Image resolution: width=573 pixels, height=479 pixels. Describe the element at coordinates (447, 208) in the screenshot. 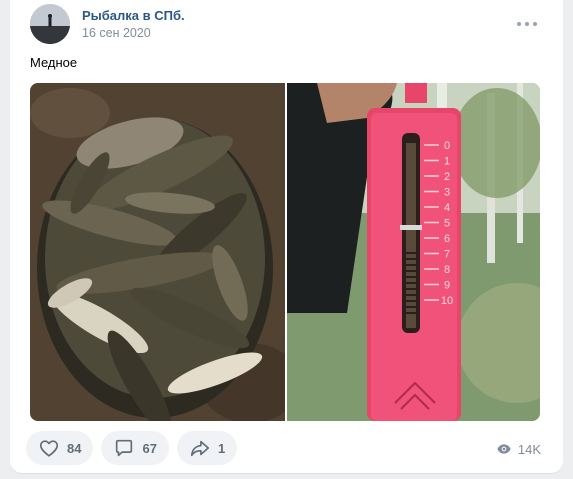

I see `scale-mark: 4` at that location.